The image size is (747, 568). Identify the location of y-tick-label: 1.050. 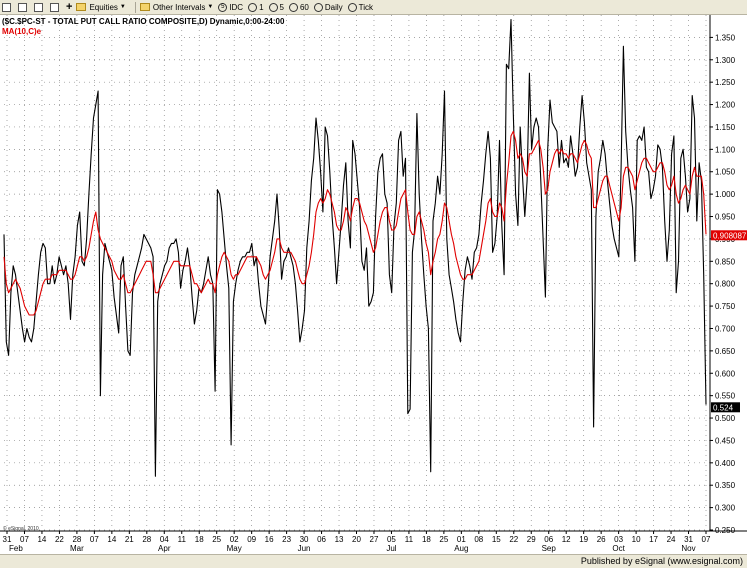
(725, 172).